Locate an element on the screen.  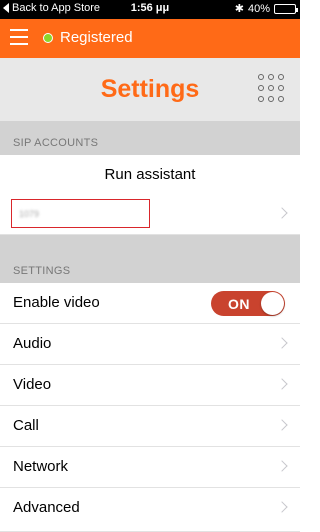
sip-account-highlight: 1079 is located at coordinates (80, 213).